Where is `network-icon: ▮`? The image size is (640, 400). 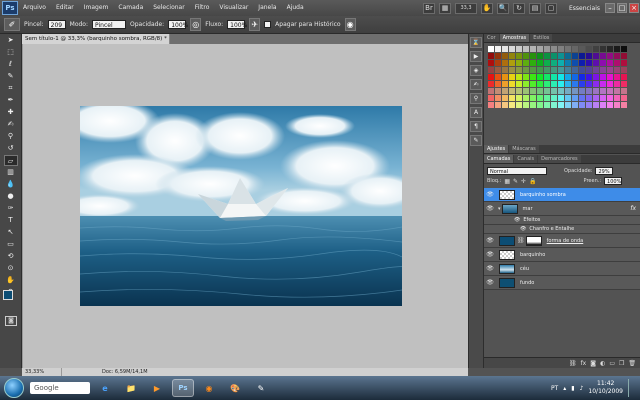
network-icon: ▮ is located at coordinates (572, 388).